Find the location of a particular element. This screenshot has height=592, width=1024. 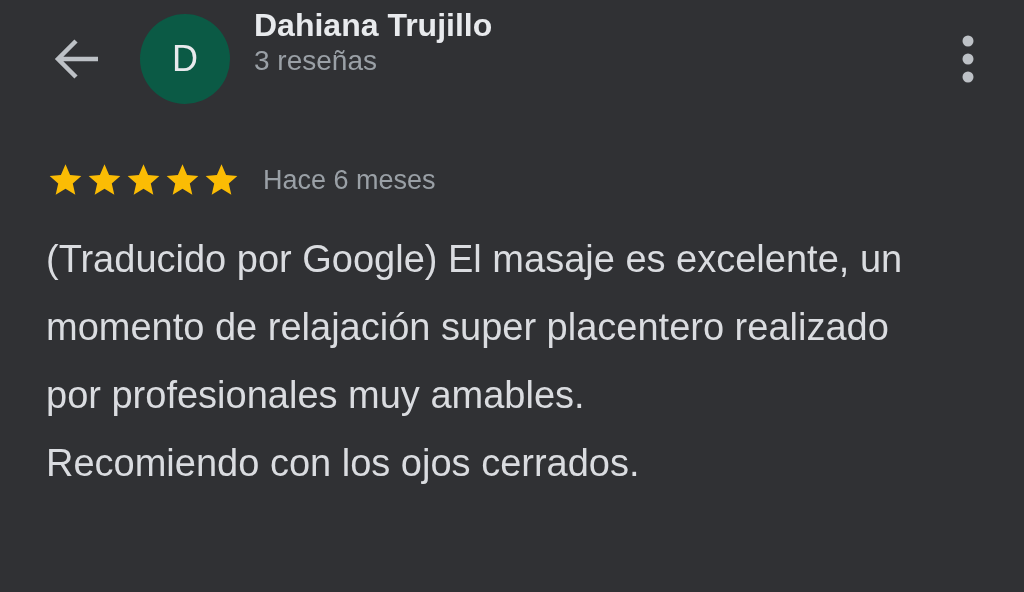

back-arrow-icon is located at coordinates (76, 59).